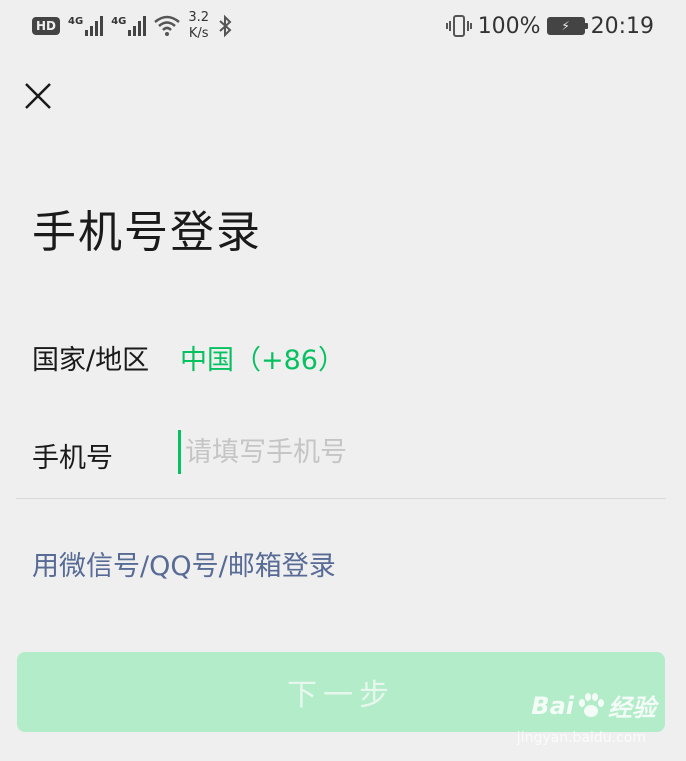  What do you see at coordinates (72, 458) in the screenshot?
I see `phone-label: 手机号` at bounding box center [72, 458].